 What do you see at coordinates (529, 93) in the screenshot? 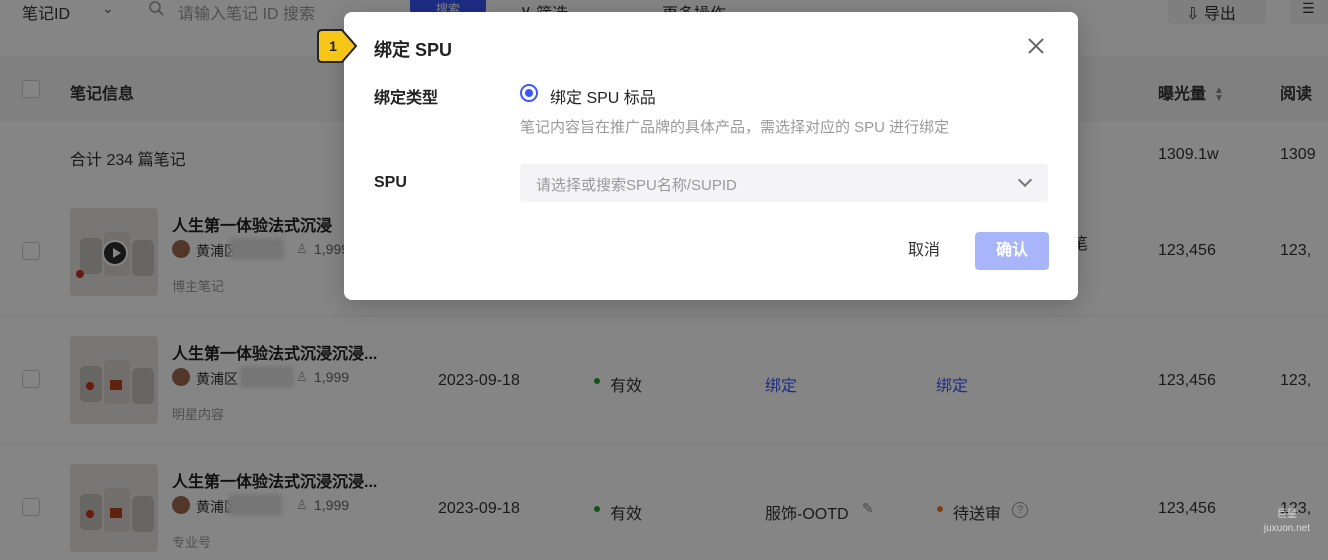
I see `spu-standard-radio` at bounding box center [529, 93].